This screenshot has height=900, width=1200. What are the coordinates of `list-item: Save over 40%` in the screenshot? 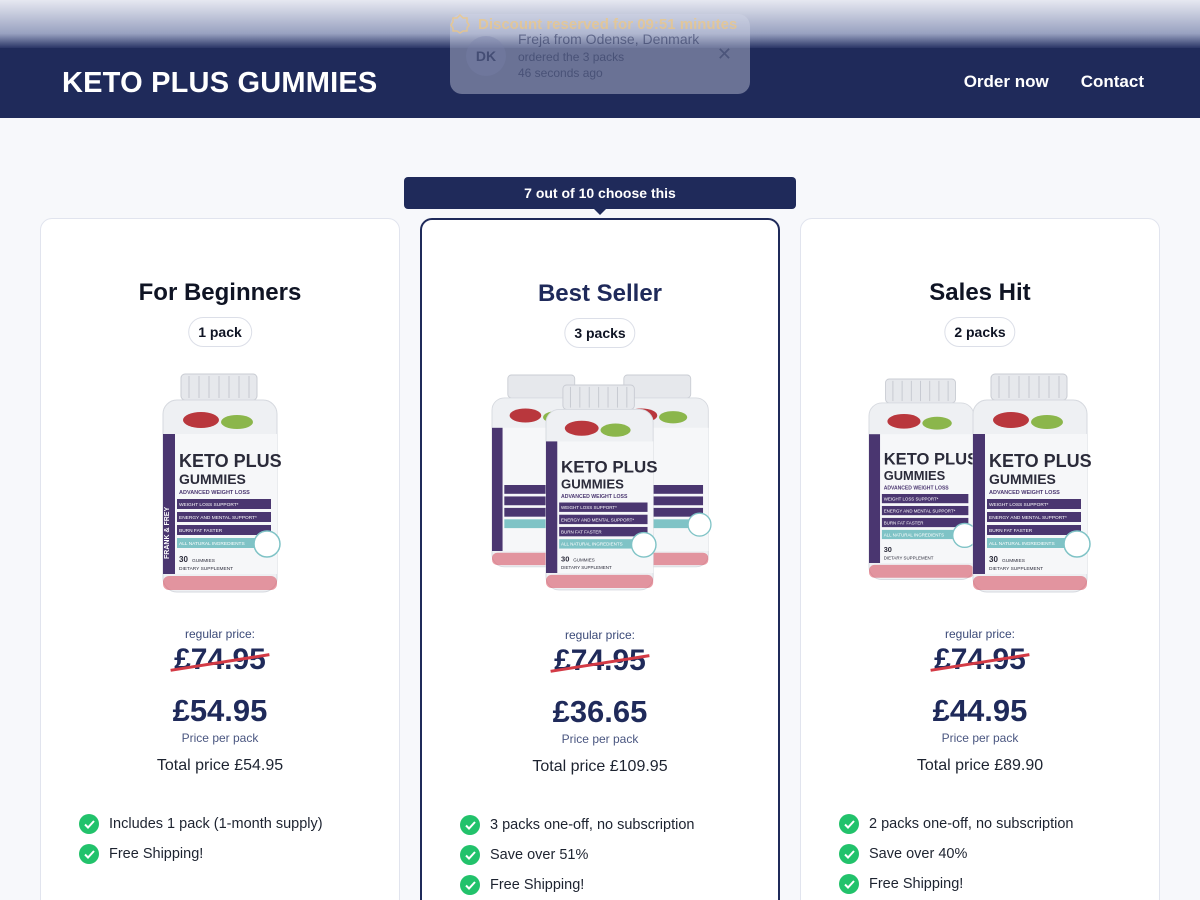 It's located at (989, 854).